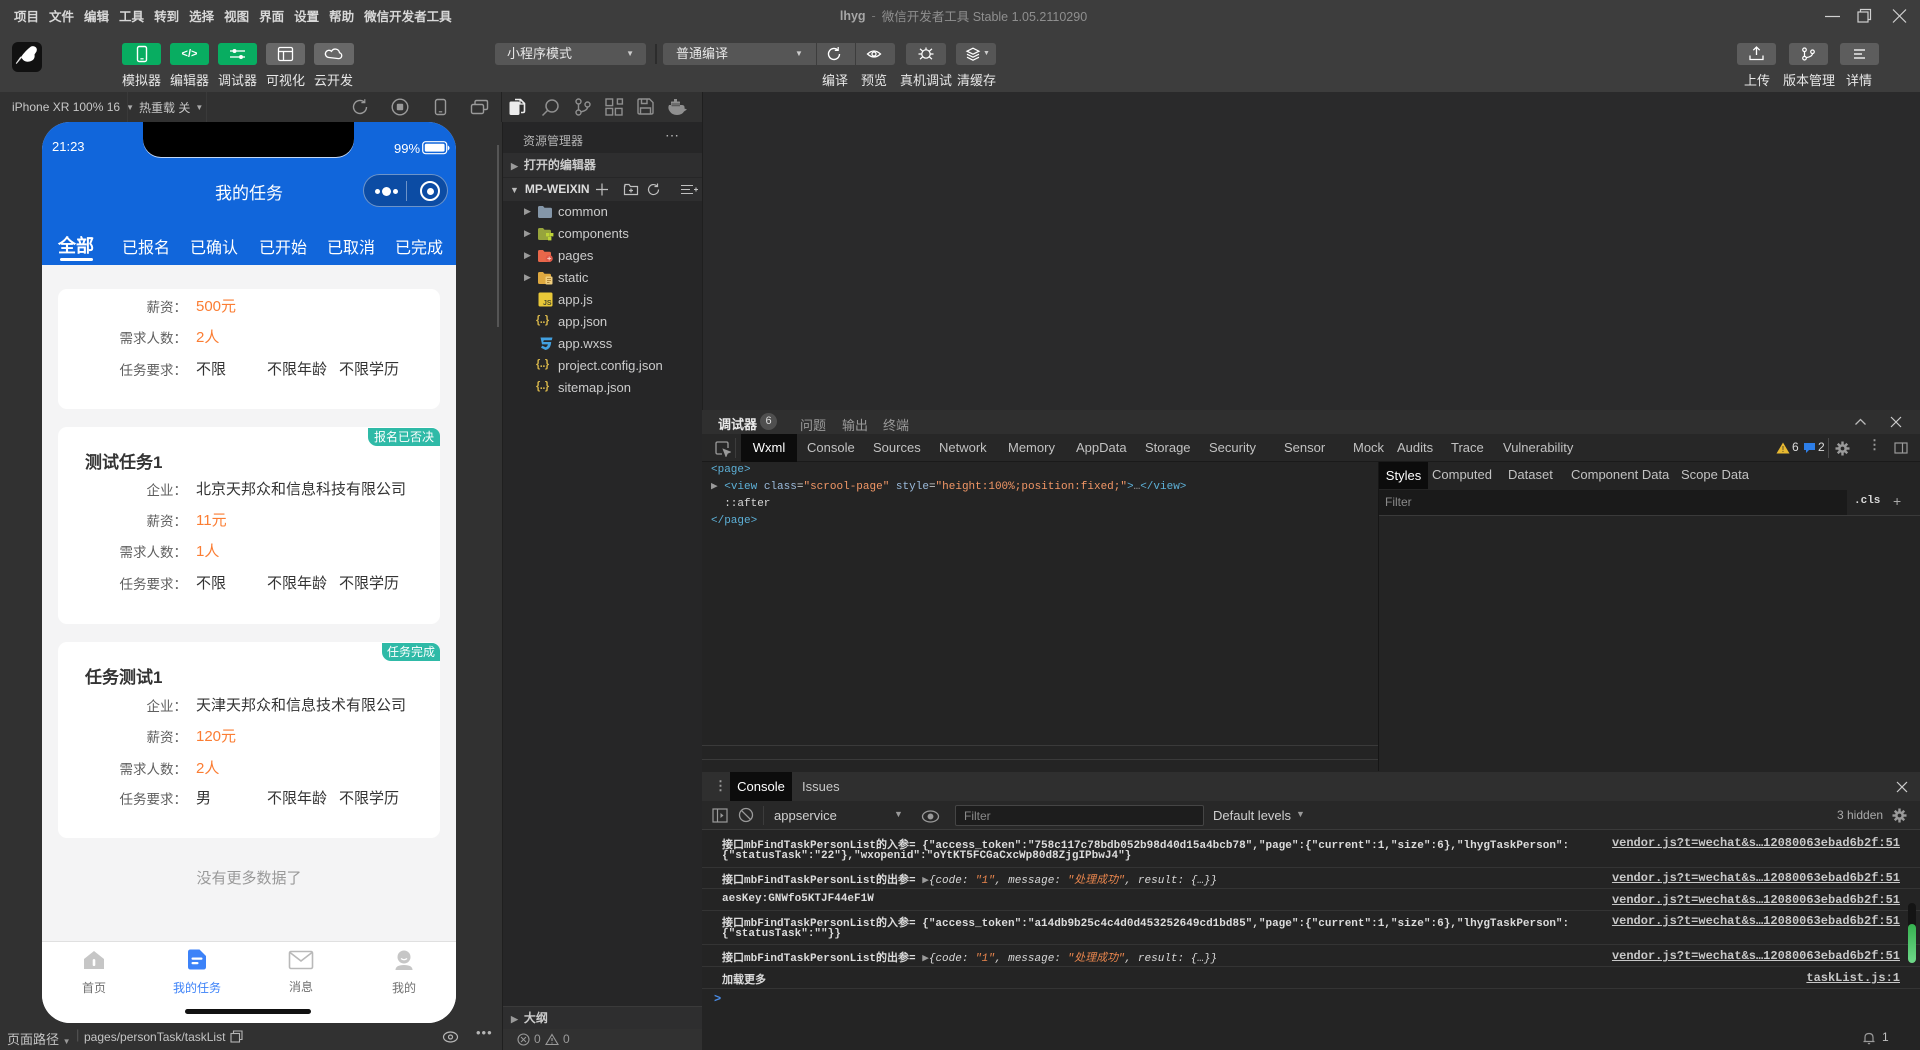 The height and width of the screenshot is (1050, 1920). What do you see at coordinates (547, 303) in the screenshot?
I see `svg-text: JS` at bounding box center [547, 303].